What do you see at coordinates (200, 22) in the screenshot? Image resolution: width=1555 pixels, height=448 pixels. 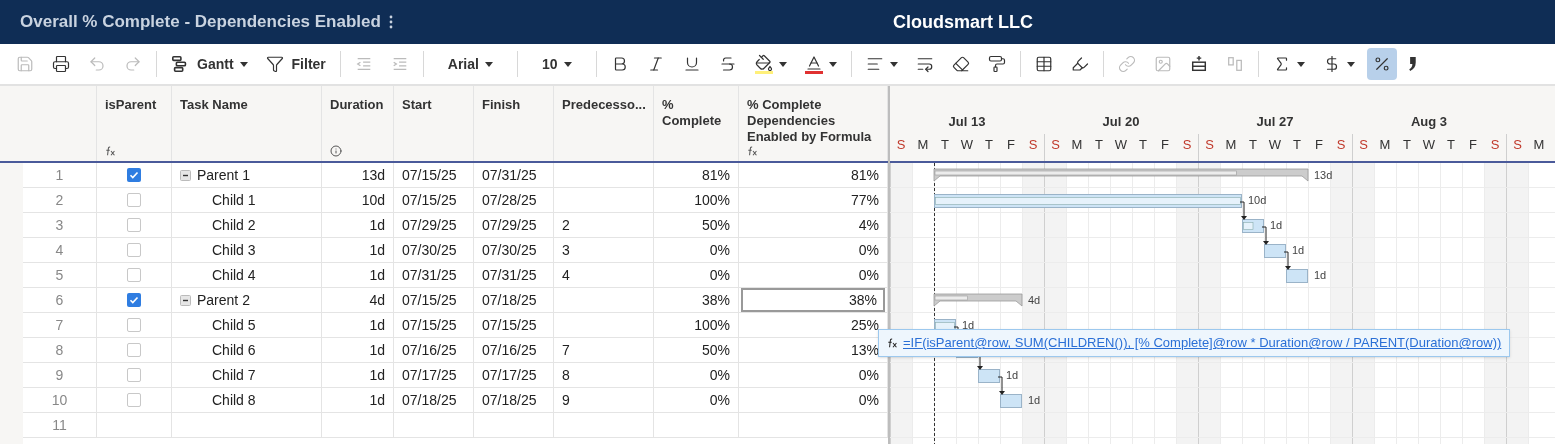 I see `sheet-title: Overall % Complete - Dependencies Enabled` at bounding box center [200, 22].